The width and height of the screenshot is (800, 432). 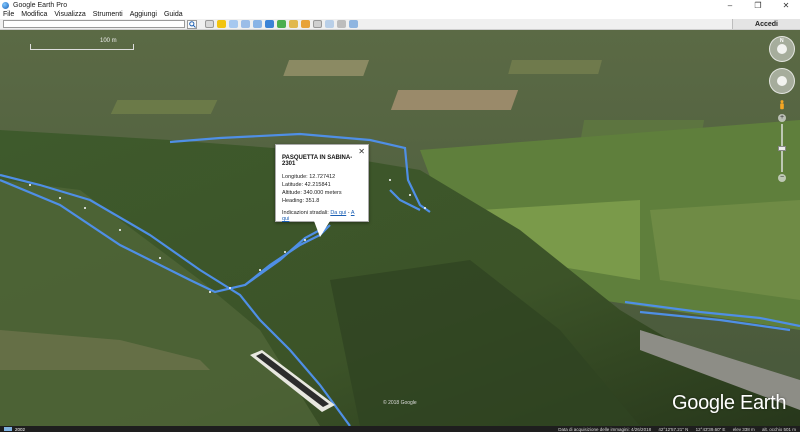 What do you see at coordinates (69, 14) in the screenshot?
I see `menu-visualizza: Visualizza` at bounding box center [69, 14].